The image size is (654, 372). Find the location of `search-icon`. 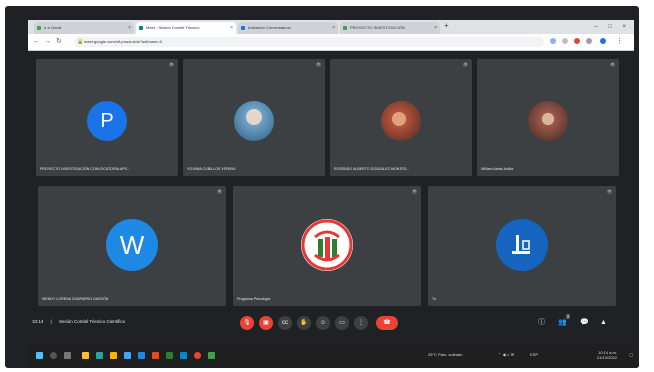

search-icon is located at coordinates (53, 355).